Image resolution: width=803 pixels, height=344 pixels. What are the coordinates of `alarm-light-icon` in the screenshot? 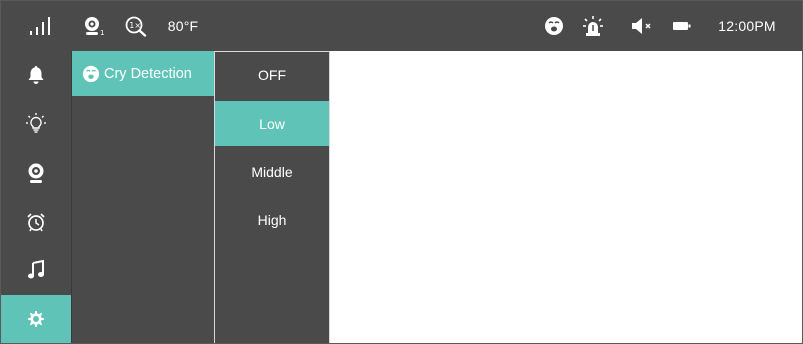 It's located at (593, 26).